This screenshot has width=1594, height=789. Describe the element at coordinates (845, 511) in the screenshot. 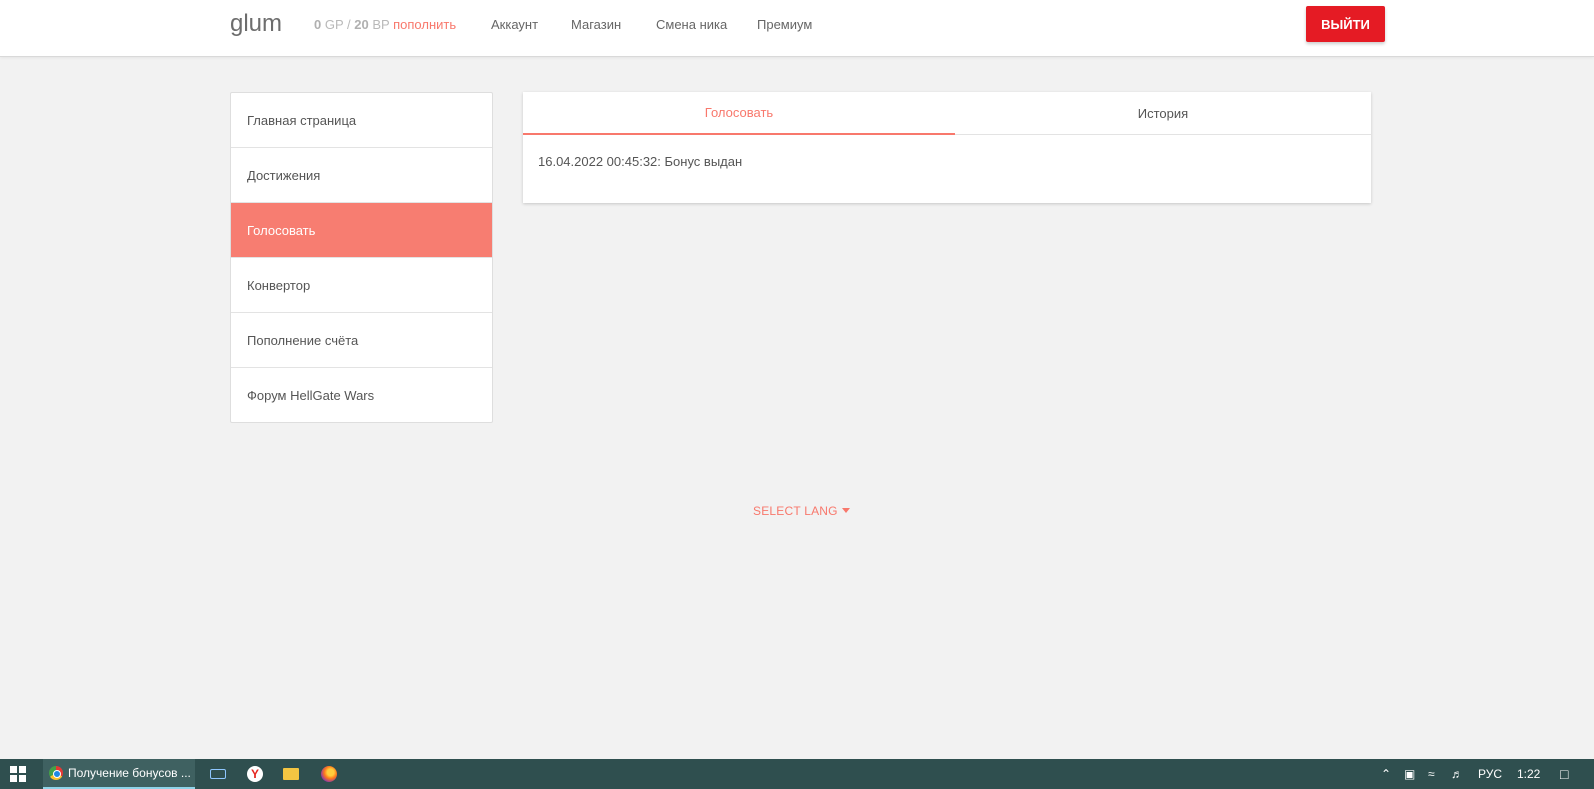

I see `caret-down-icon` at that location.